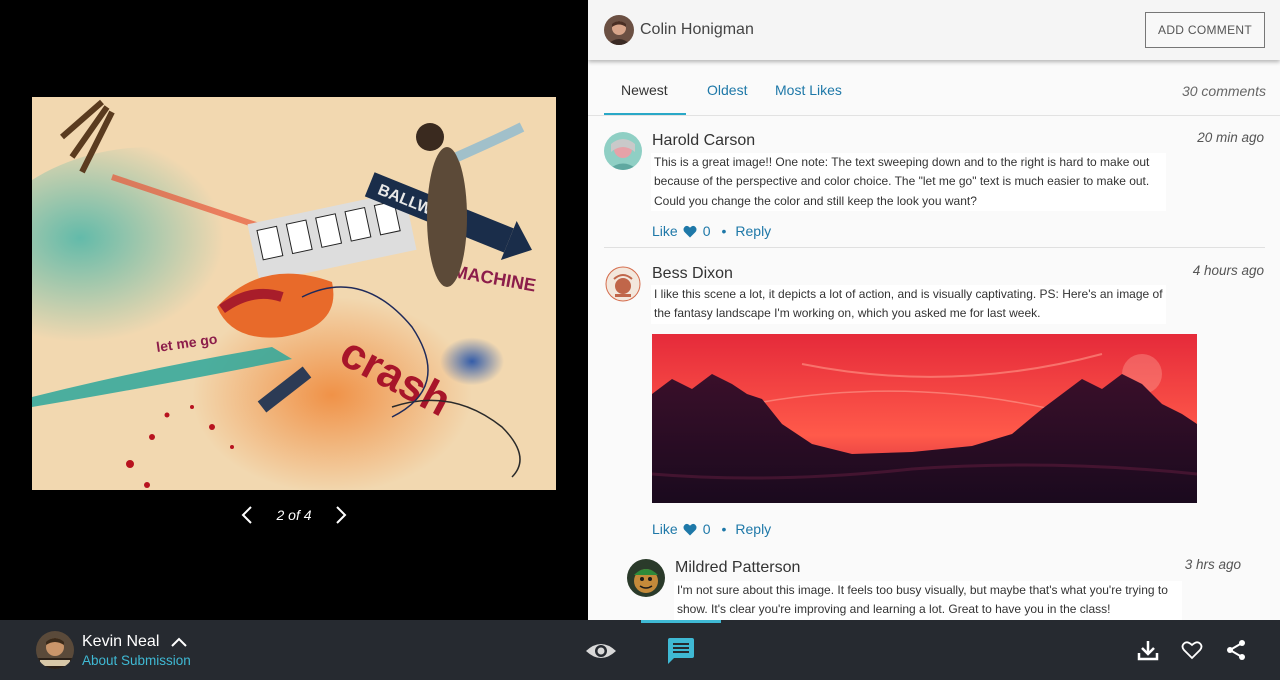 This screenshot has height=680, width=1280. What do you see at coordinates (681, 621) in the screenshot?
I see `active-view-indicator` at bounding box center [681, 621].